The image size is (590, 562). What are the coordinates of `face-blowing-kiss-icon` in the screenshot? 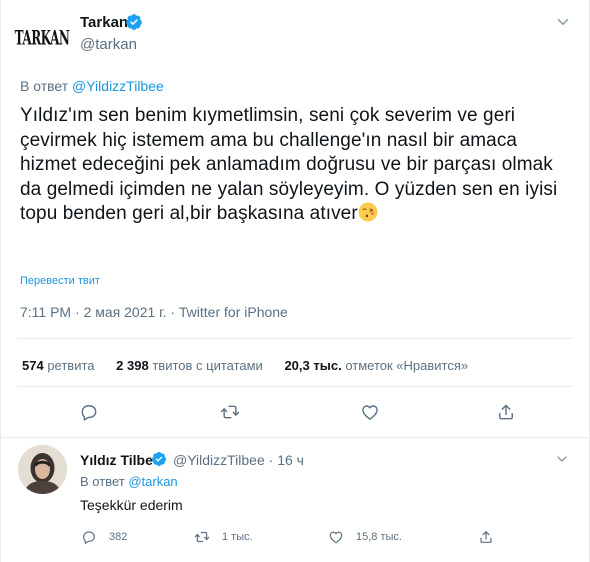 It's located at (368, 212).